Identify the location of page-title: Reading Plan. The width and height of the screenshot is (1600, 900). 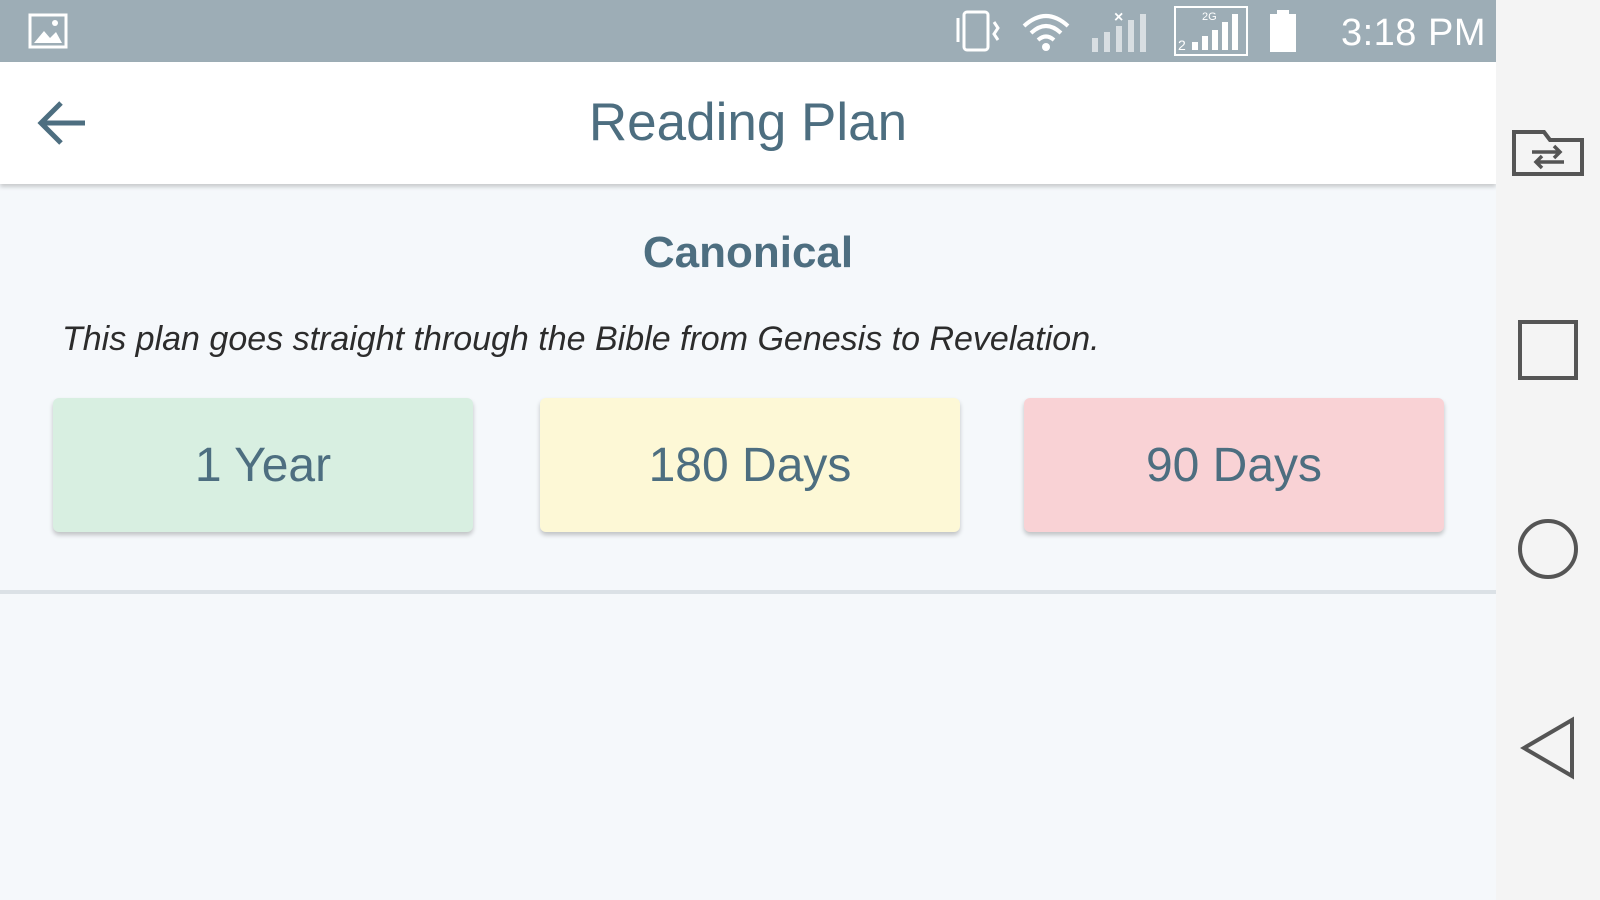
(748, 122).